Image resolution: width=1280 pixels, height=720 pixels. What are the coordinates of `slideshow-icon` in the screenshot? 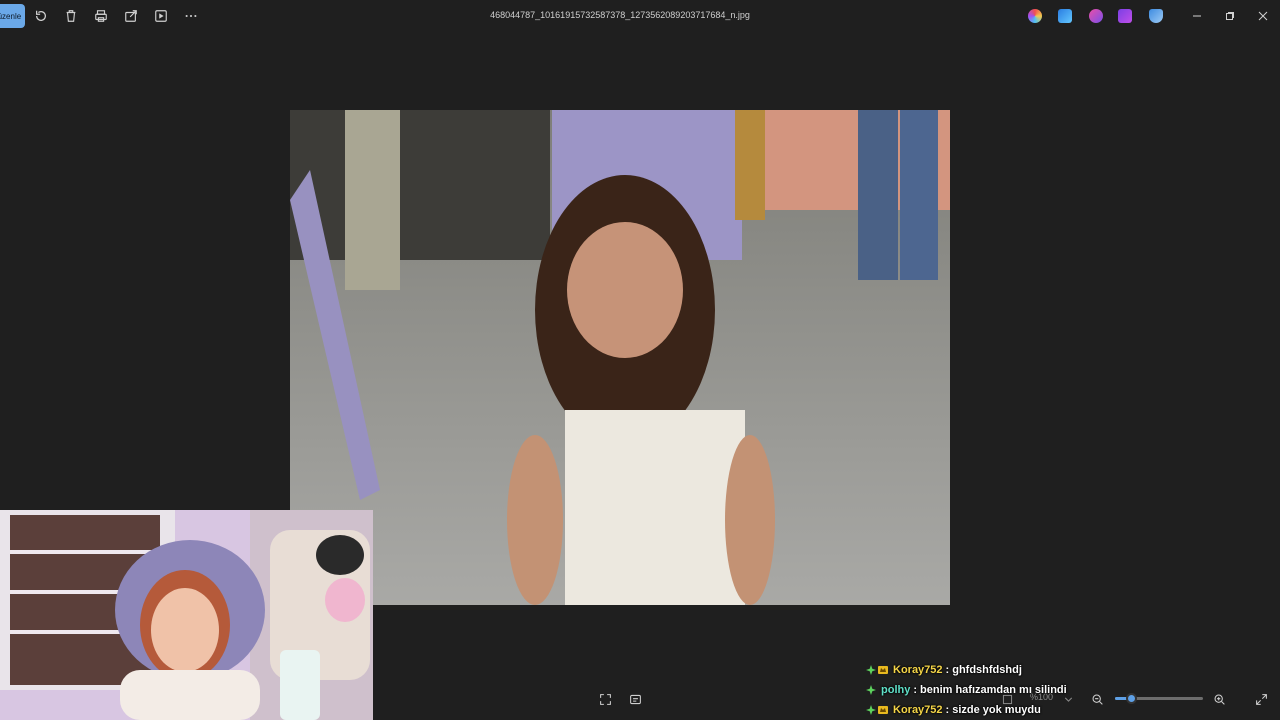 It's located at (161, 16).